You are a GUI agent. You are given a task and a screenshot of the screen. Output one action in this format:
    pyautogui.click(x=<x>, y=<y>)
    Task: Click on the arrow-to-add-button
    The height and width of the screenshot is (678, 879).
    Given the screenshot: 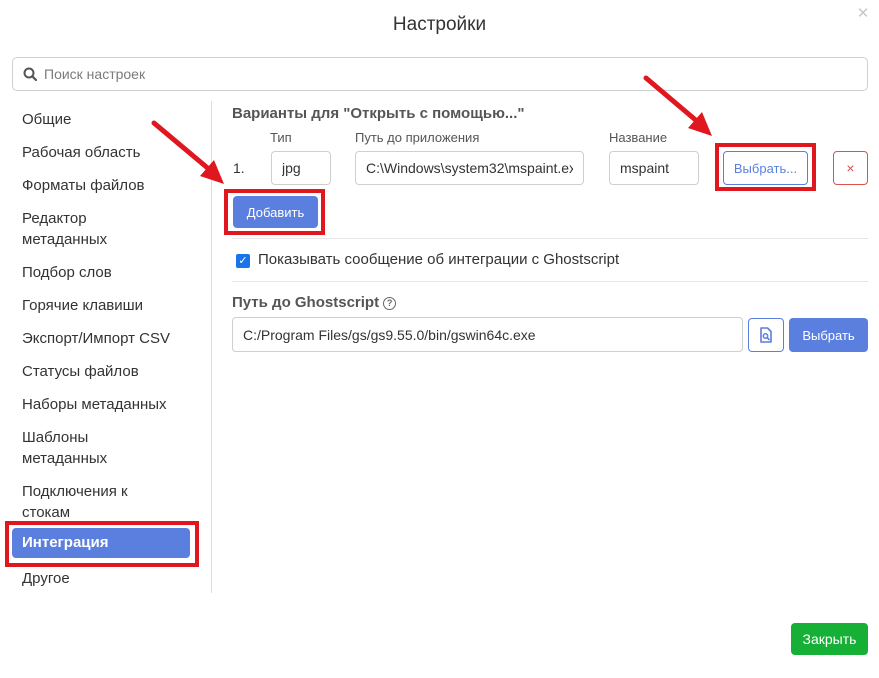 What is the action you would take?
    pyautogui.click(x=187, y=152)
    